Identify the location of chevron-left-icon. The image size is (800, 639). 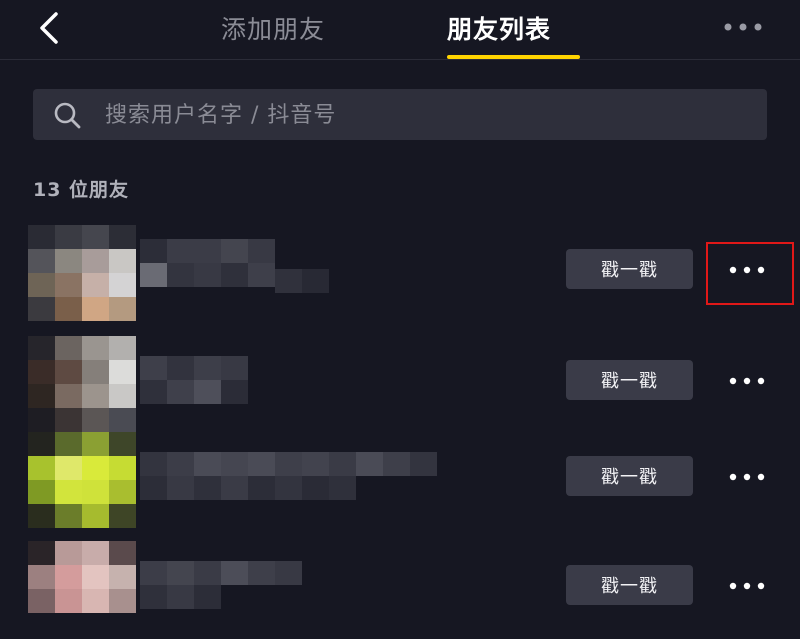
(49, 28).